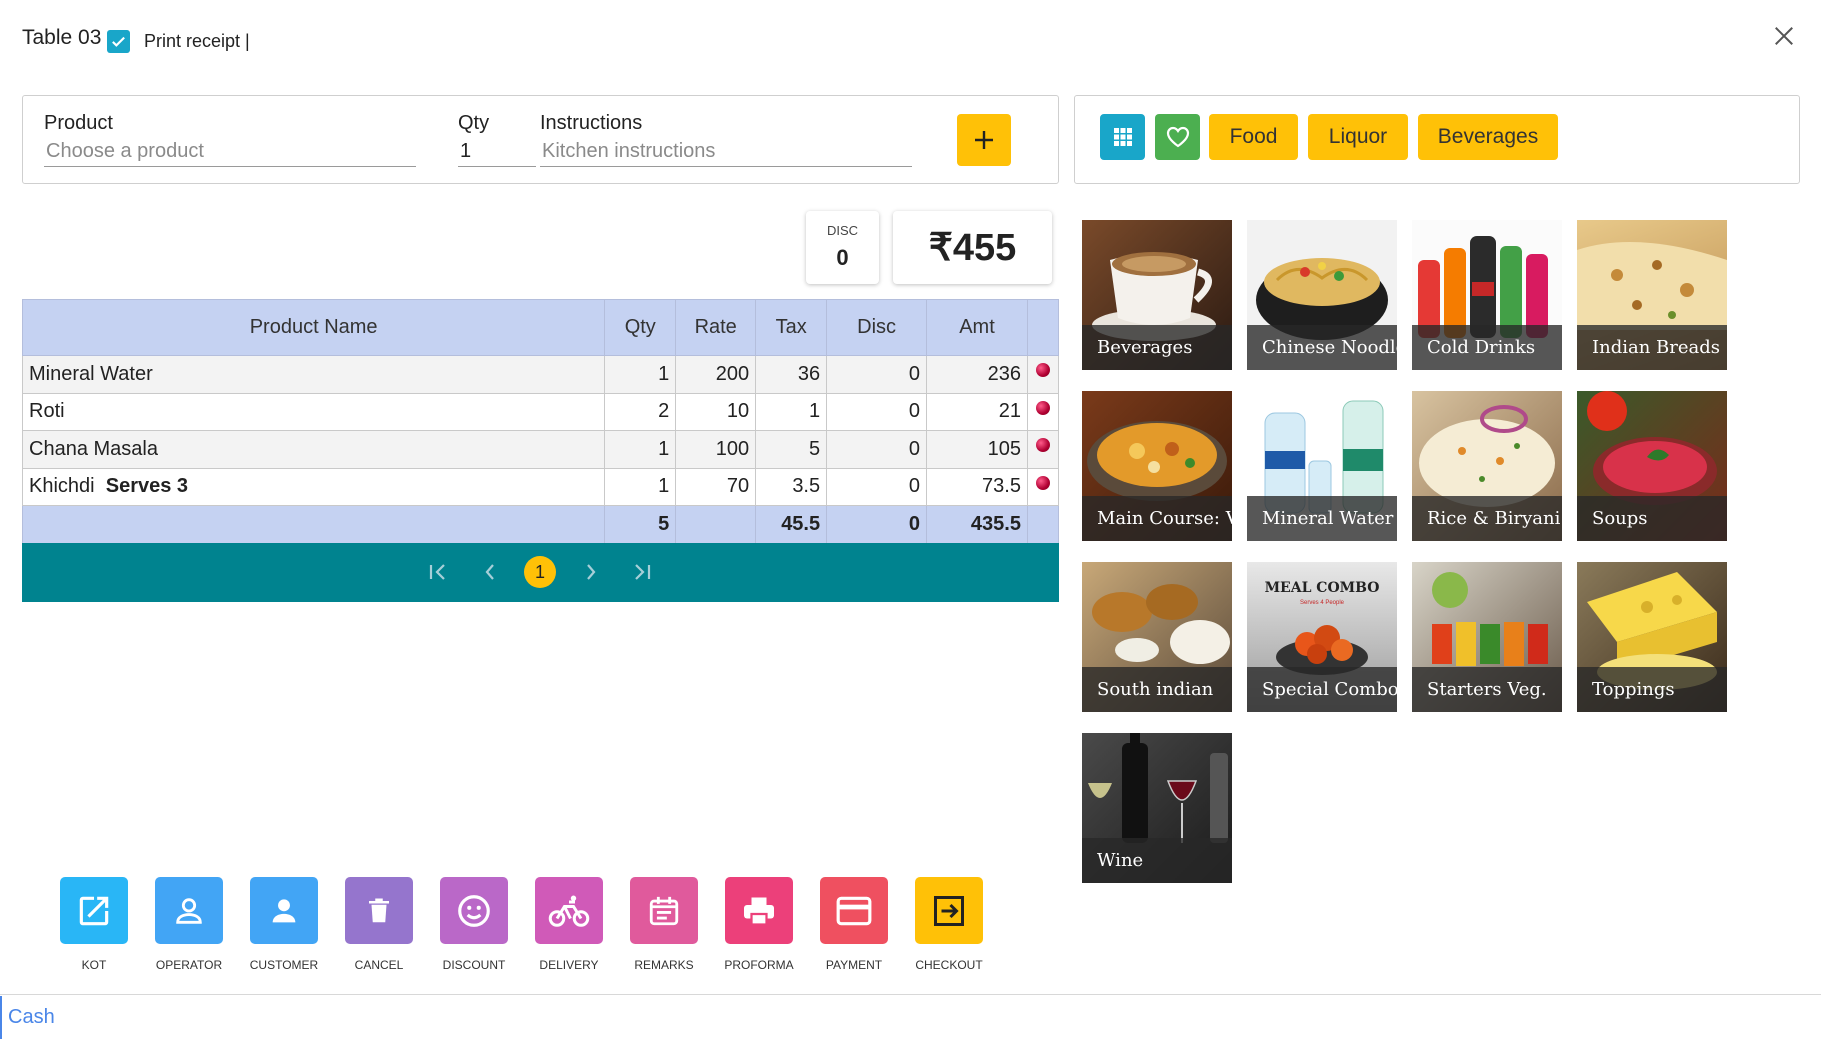 The width and height of the screenshot is (1821, 1039). I want to click on checkout-button, so click(949, 910).